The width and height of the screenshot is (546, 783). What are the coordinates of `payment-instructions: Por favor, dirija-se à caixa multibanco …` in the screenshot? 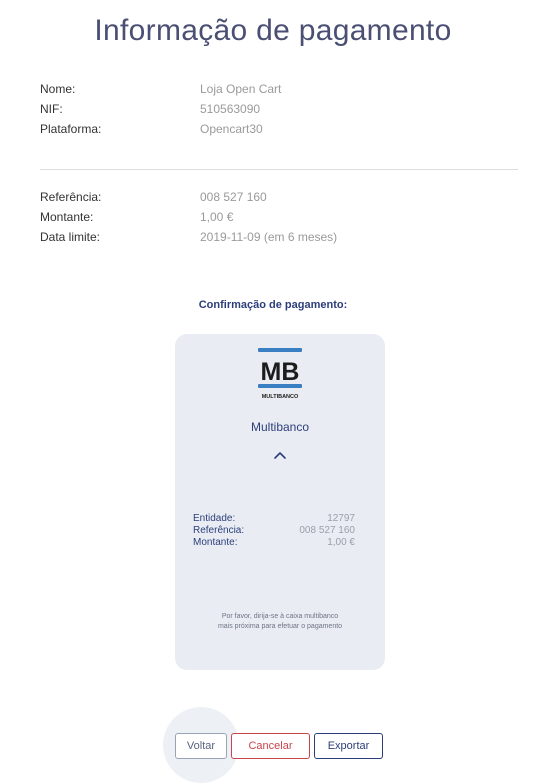 It's located at (280, 622).